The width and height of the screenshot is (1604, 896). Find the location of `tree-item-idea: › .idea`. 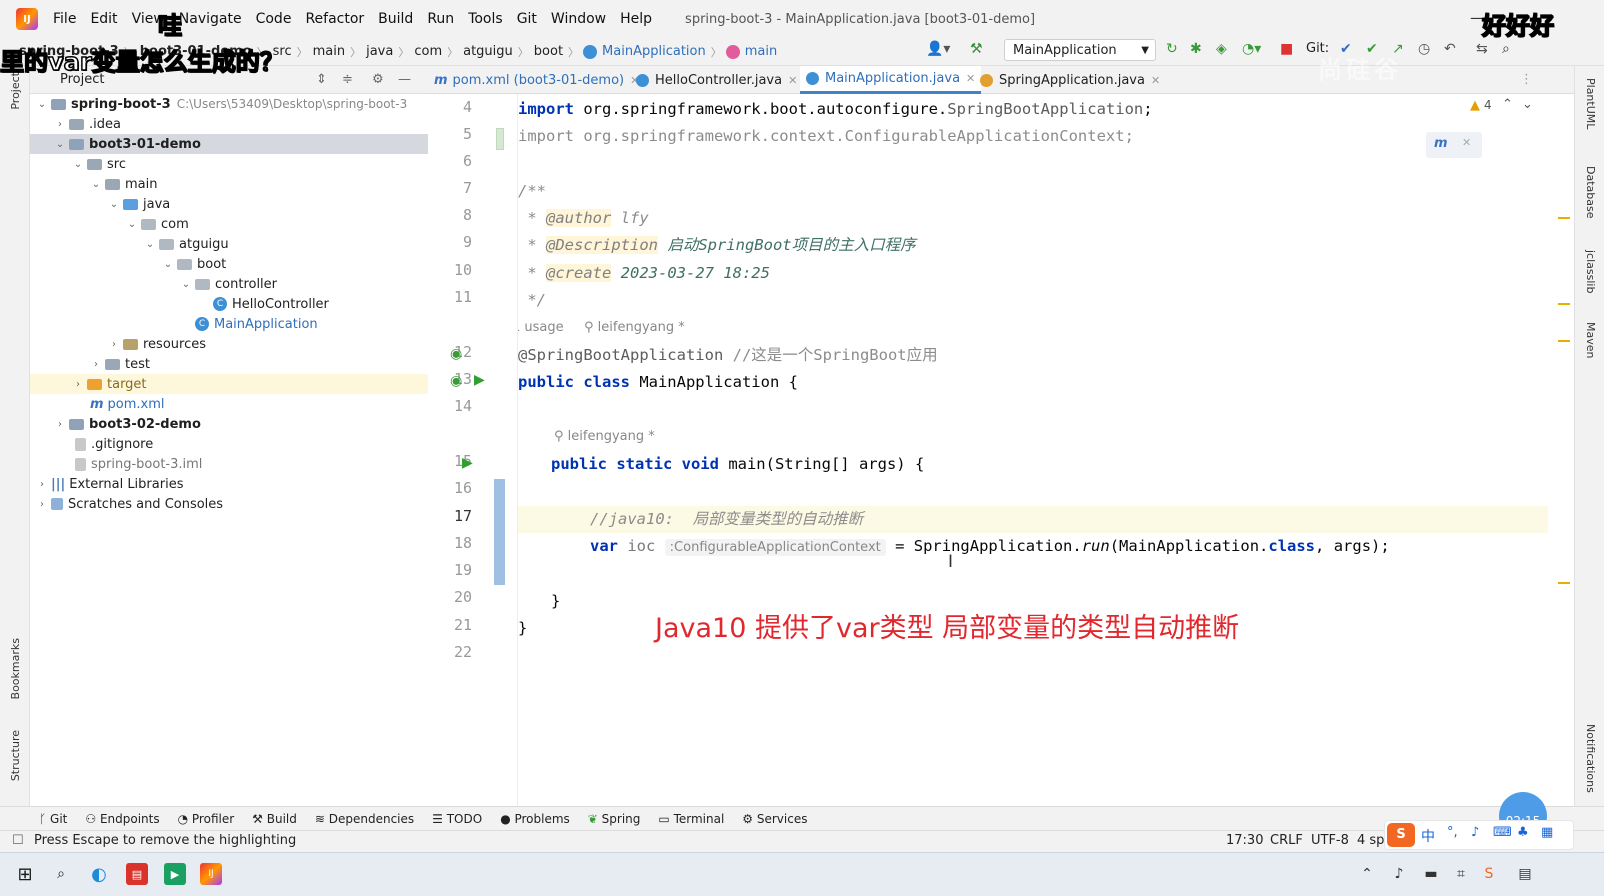

tree-item-idea: › .idea is located at coordinates (229, 124).